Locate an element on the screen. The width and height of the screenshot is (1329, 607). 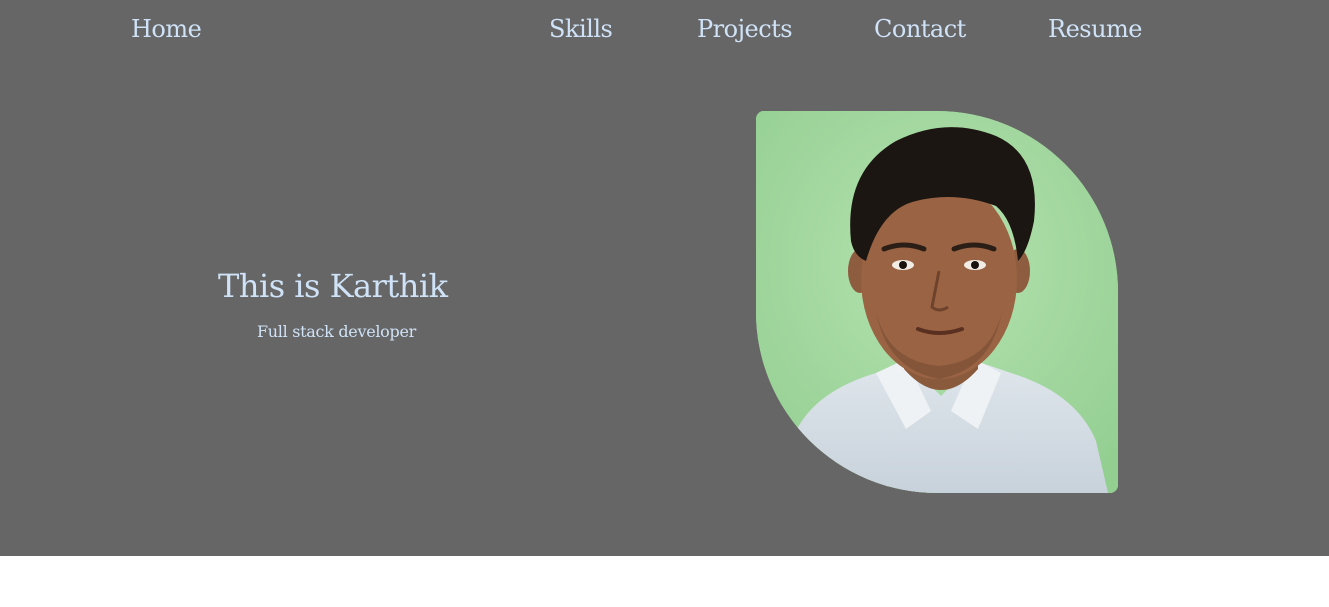
nav-link-home: Home is located at coordinates (166, 29).